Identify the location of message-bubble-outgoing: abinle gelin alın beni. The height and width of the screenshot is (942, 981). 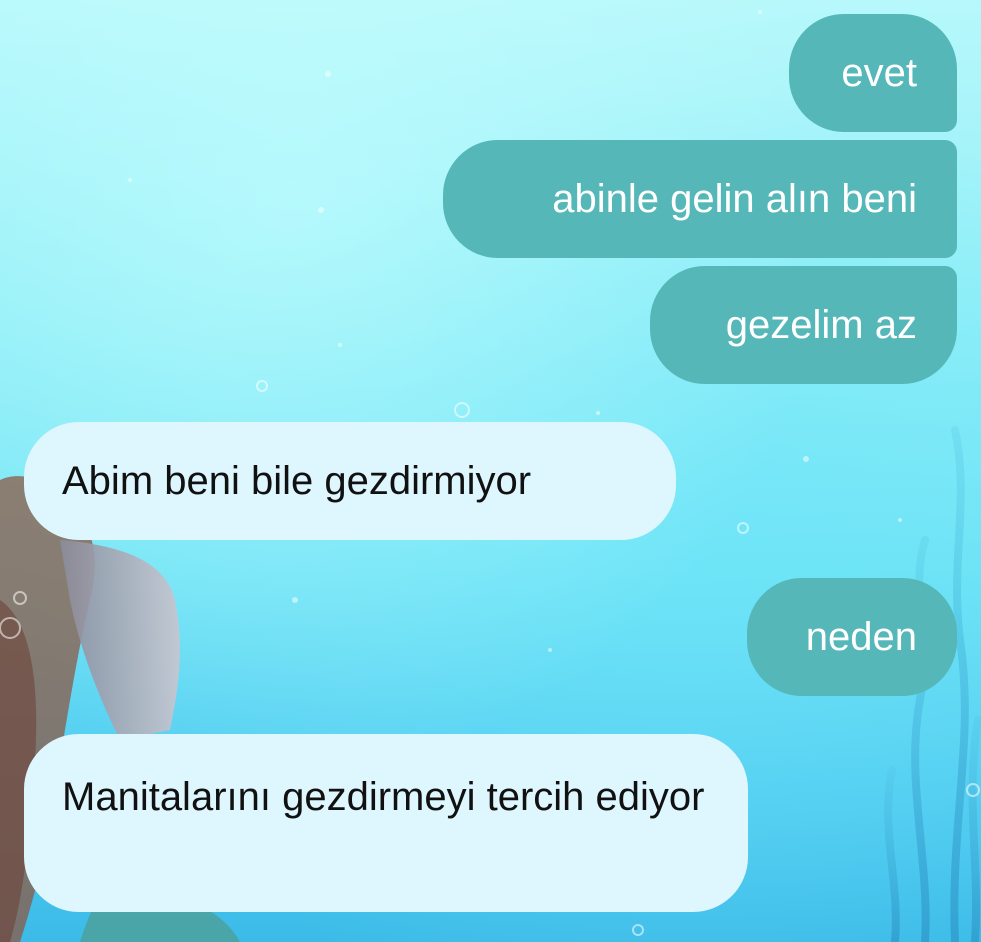
(700, 199).